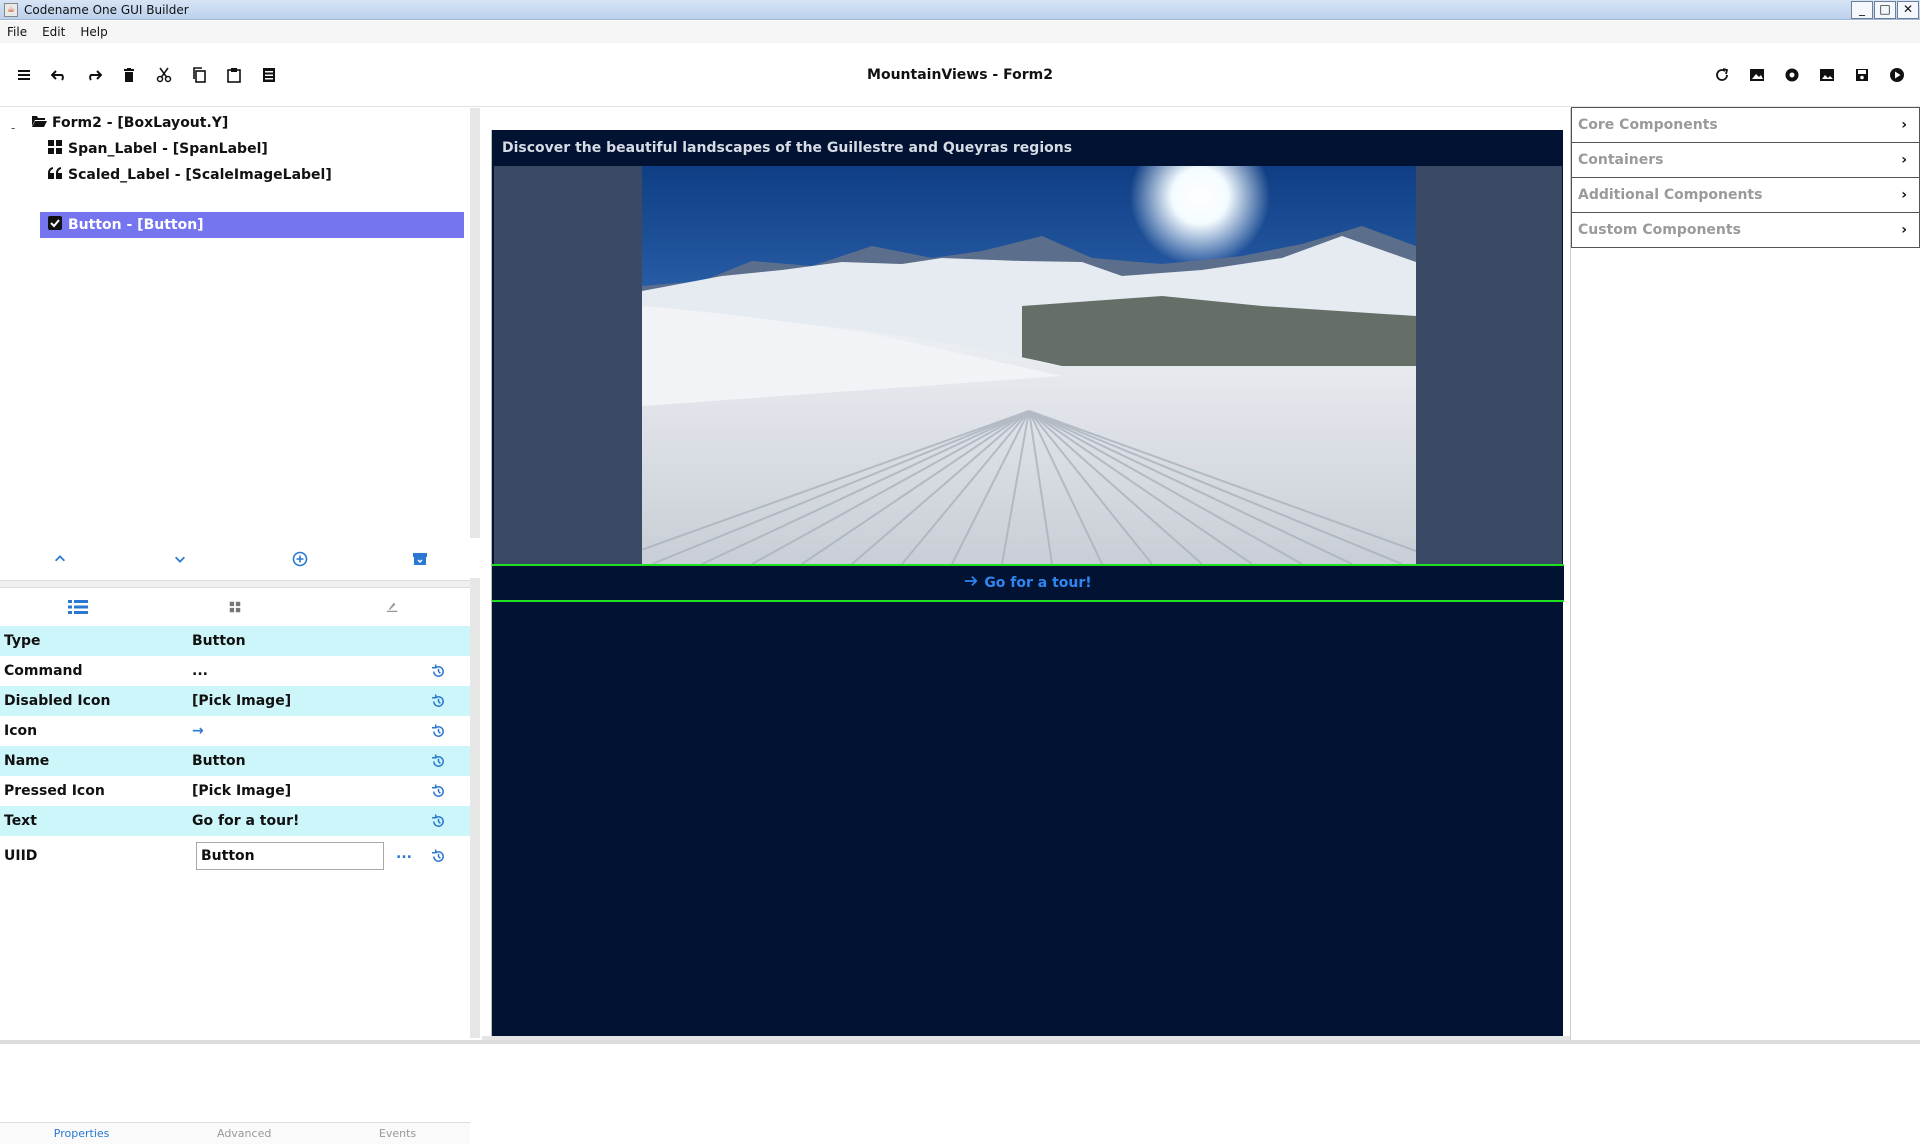 This screenshot has height=1144, width=1920. Describe the element at coordinates (54, 32) in the screenshot. I see `menu-edit: Edit` at that location.